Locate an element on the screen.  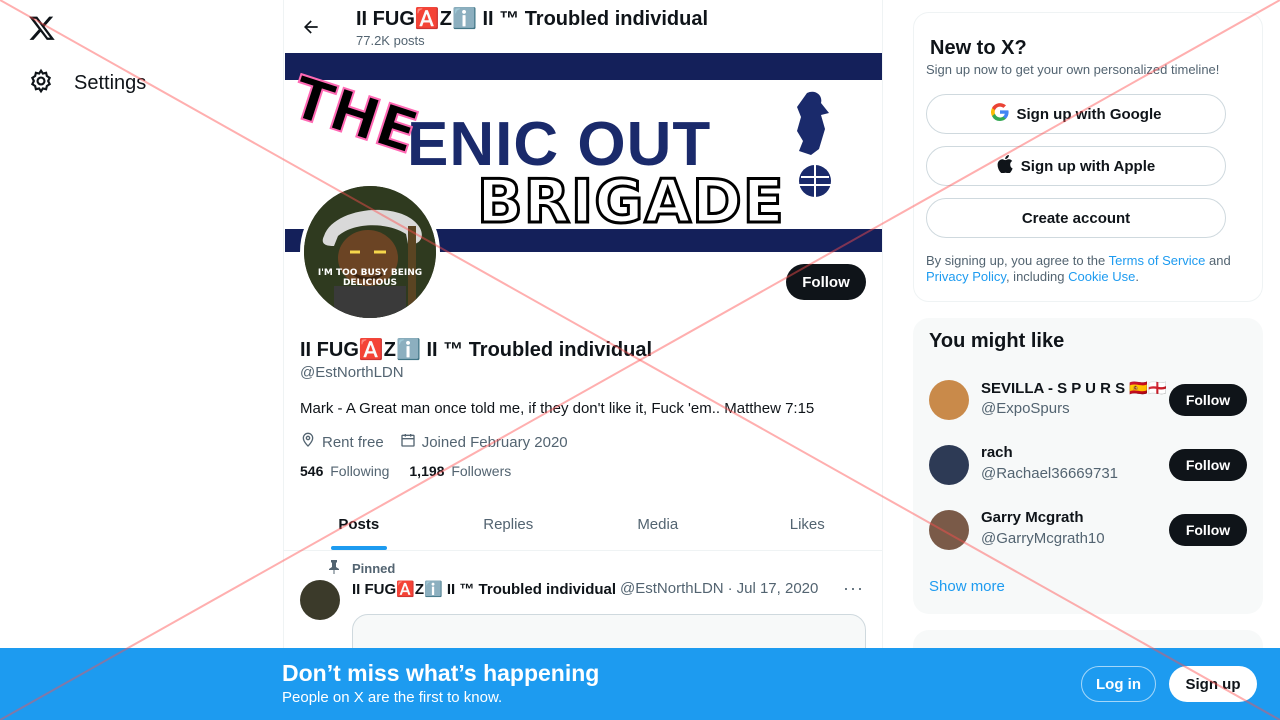
calendar-icon is located at coordinates (408, 442).